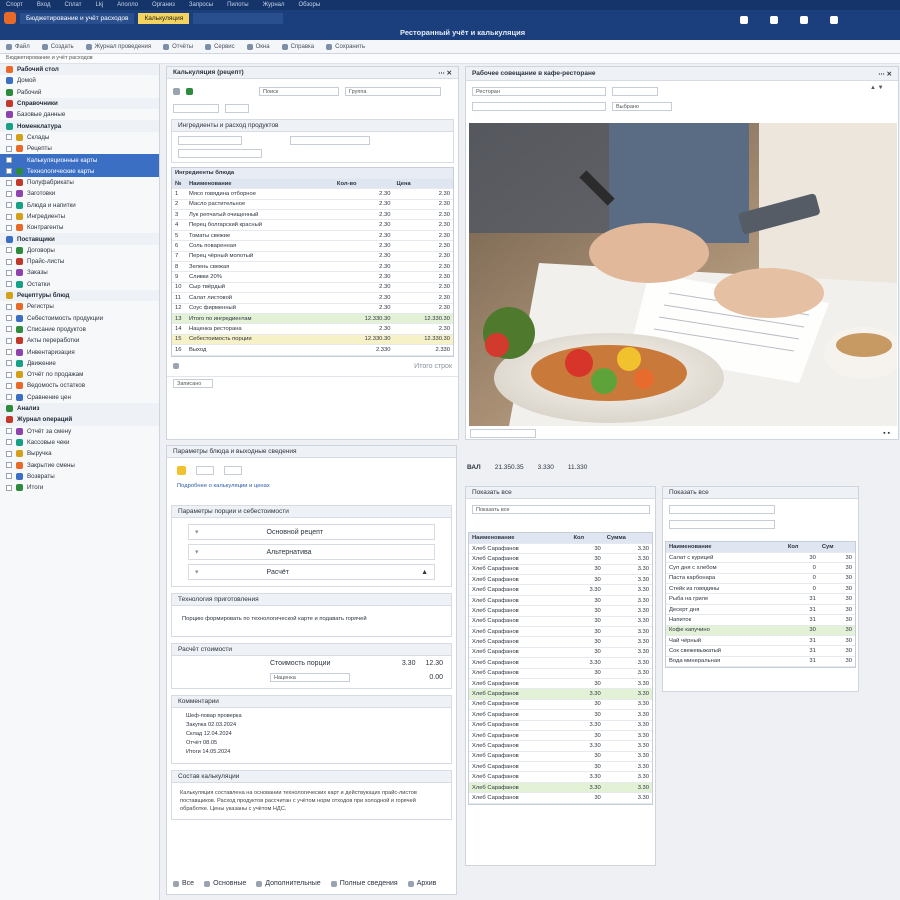  What do you see at coordinates (79, 148) in the screenshot?
I see `sidebar-item: Рецепты` at bounding box center [79, 148].